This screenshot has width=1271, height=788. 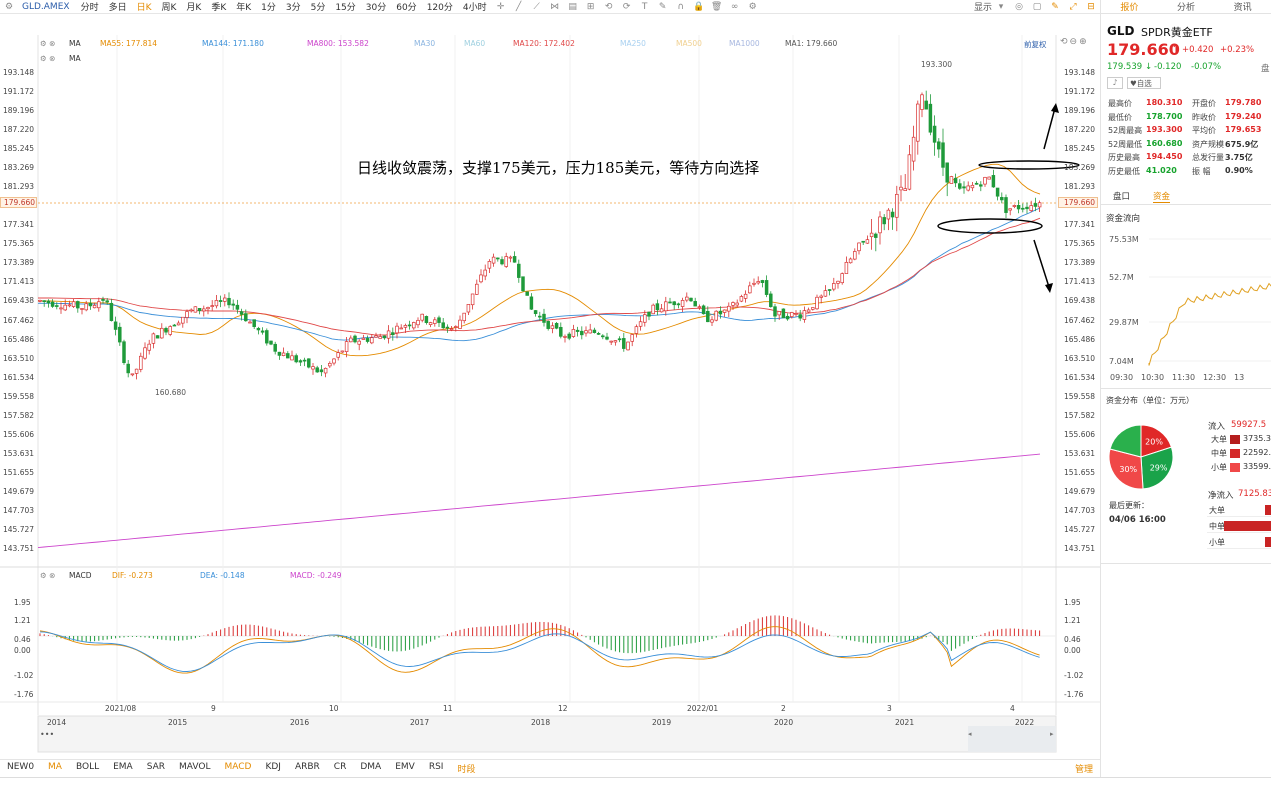 I want to click on indicator-tab: MAVOL, so click(x=194, y=768).